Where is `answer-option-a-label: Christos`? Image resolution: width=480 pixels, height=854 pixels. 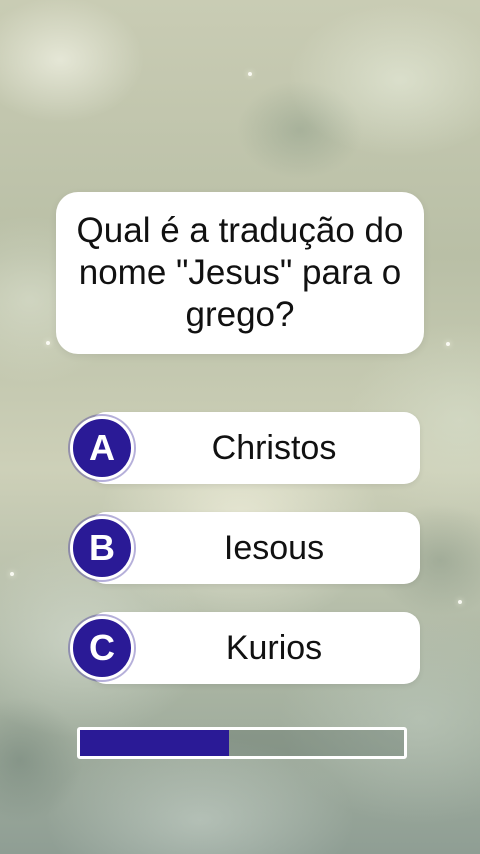
answer-option-a-label: Christos is located at coordinates (274, 448).